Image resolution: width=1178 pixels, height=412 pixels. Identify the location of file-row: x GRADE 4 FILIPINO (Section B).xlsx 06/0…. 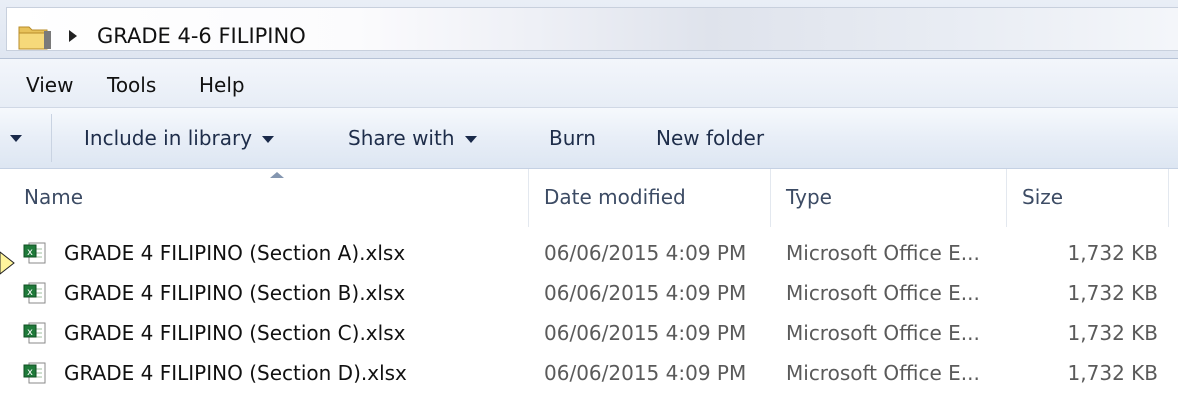
(589, 293).